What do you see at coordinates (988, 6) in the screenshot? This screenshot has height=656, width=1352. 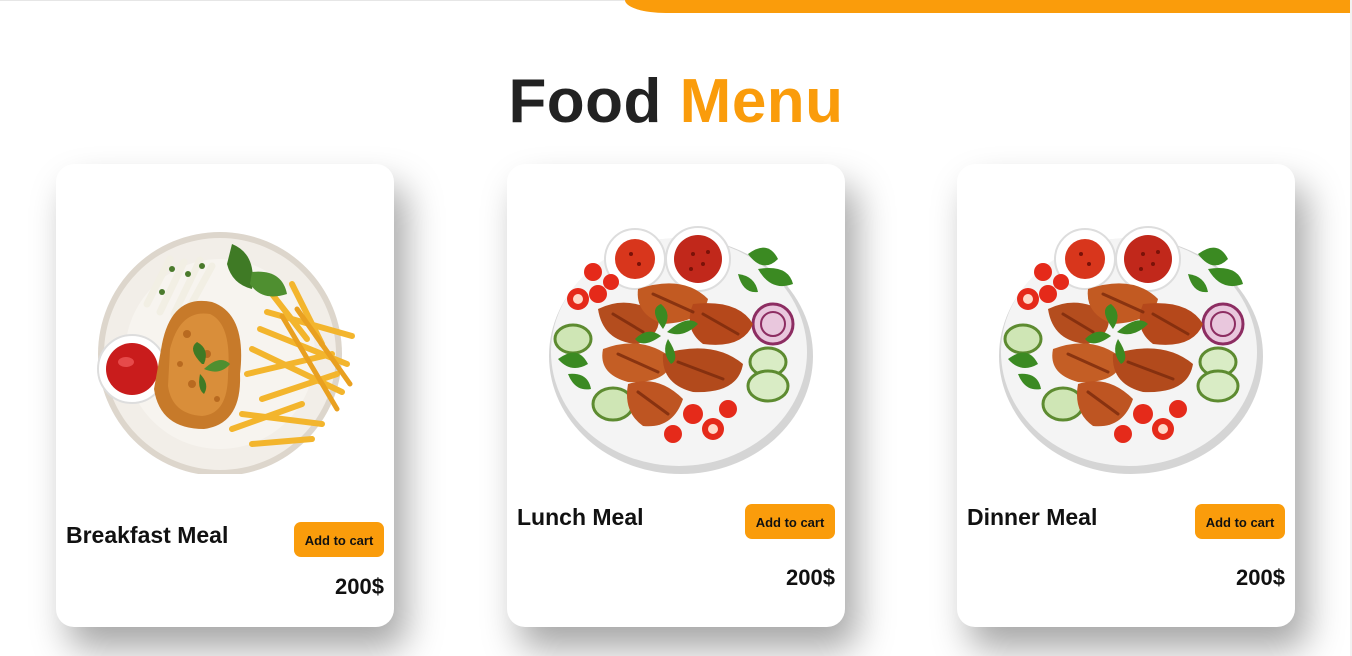 I see `header-accent-bar` at bounding box center [988, 6].